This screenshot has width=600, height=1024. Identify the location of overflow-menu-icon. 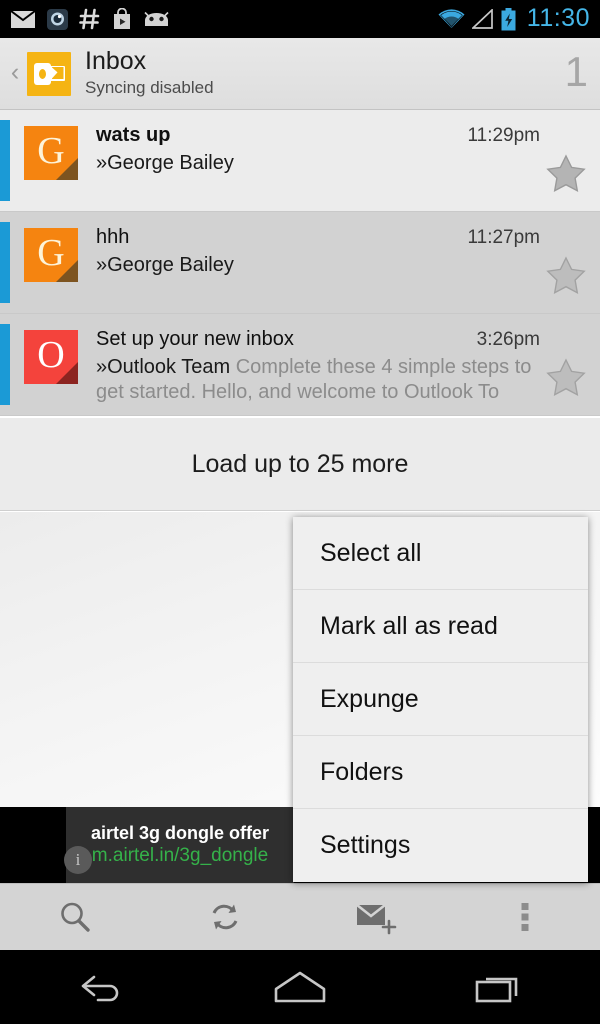
(525, 917).